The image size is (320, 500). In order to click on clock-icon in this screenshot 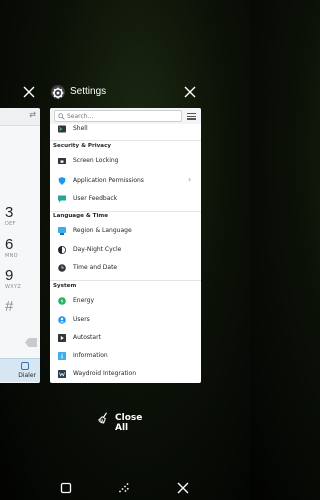, I will do `click(62, 268)`.